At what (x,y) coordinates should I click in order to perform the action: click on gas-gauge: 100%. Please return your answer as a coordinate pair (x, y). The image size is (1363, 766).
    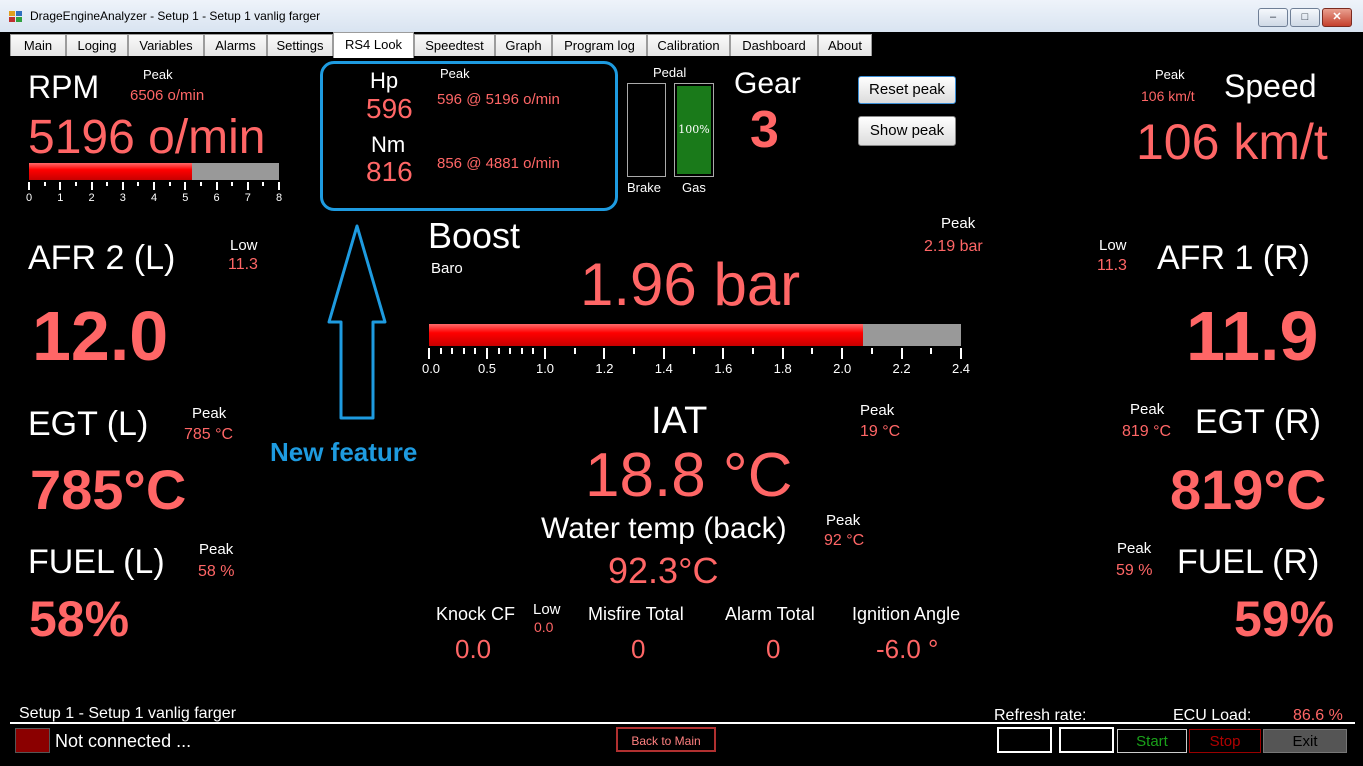
    Looking at the image, I should click on (694, 130).